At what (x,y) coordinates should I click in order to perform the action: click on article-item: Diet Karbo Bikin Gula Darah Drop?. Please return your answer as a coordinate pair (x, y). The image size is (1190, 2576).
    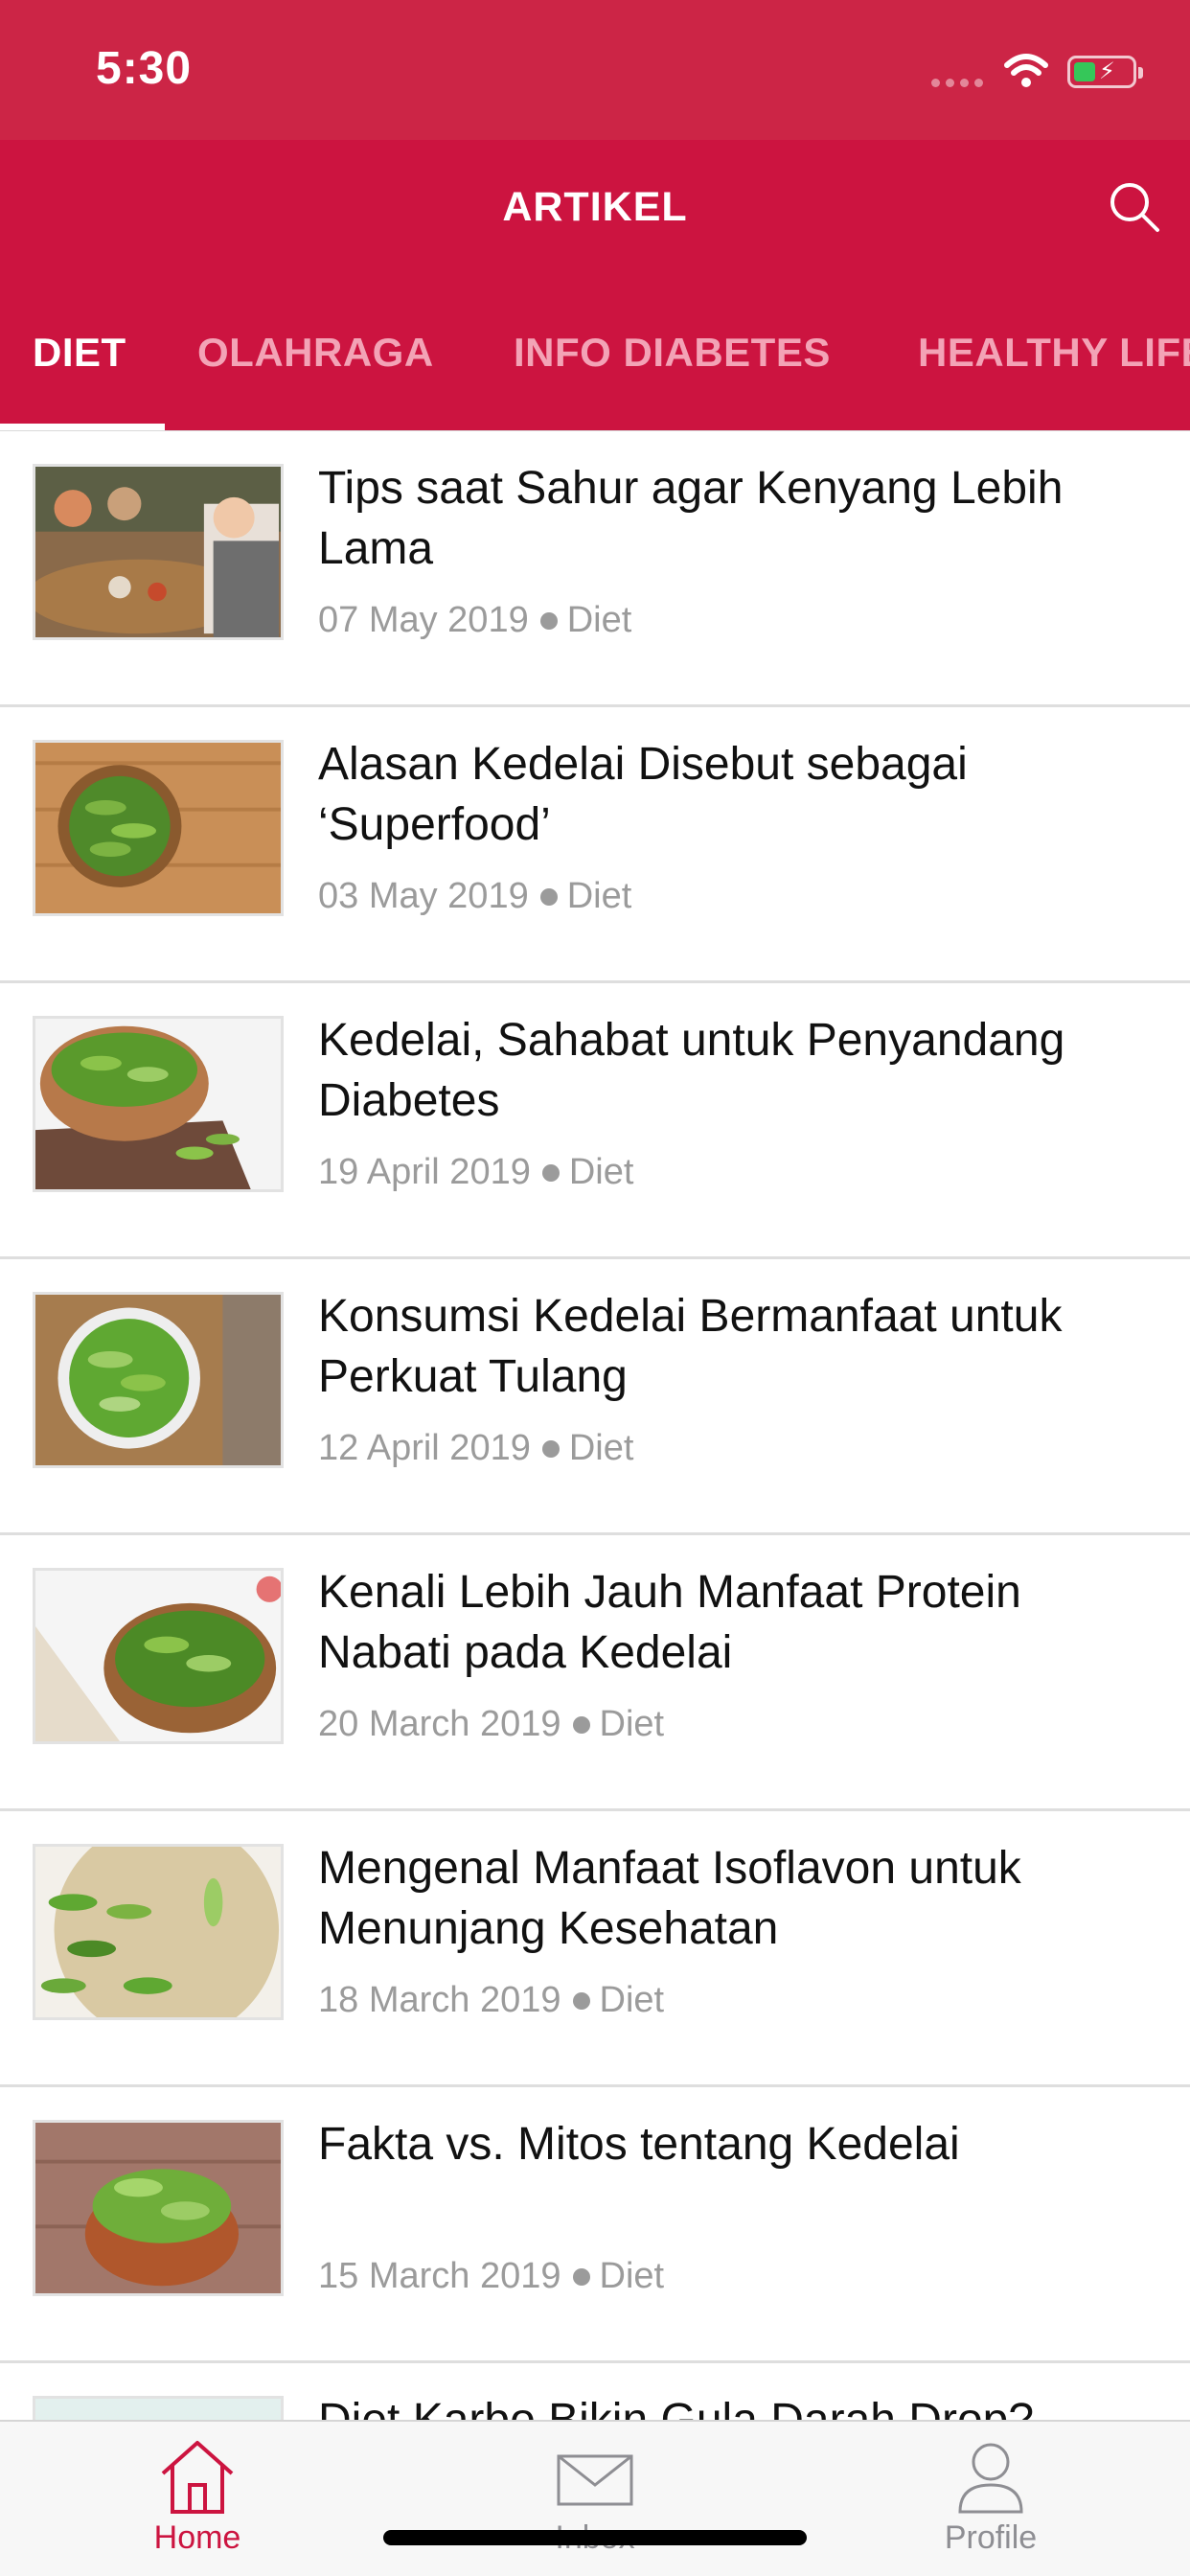
    Looking at the image, I should click on (595, 2391).